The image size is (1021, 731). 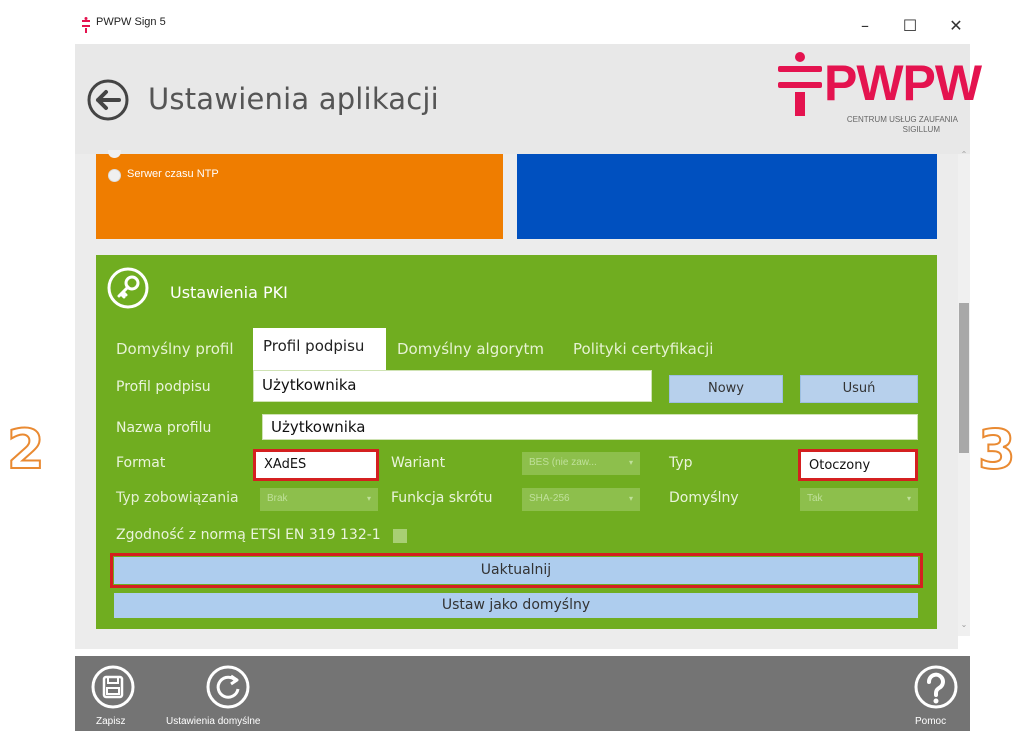 What do you see at coordinates (910, 26) in the screenshot?
I see `maximize-button: ☐` at bounding box center [910, 26].